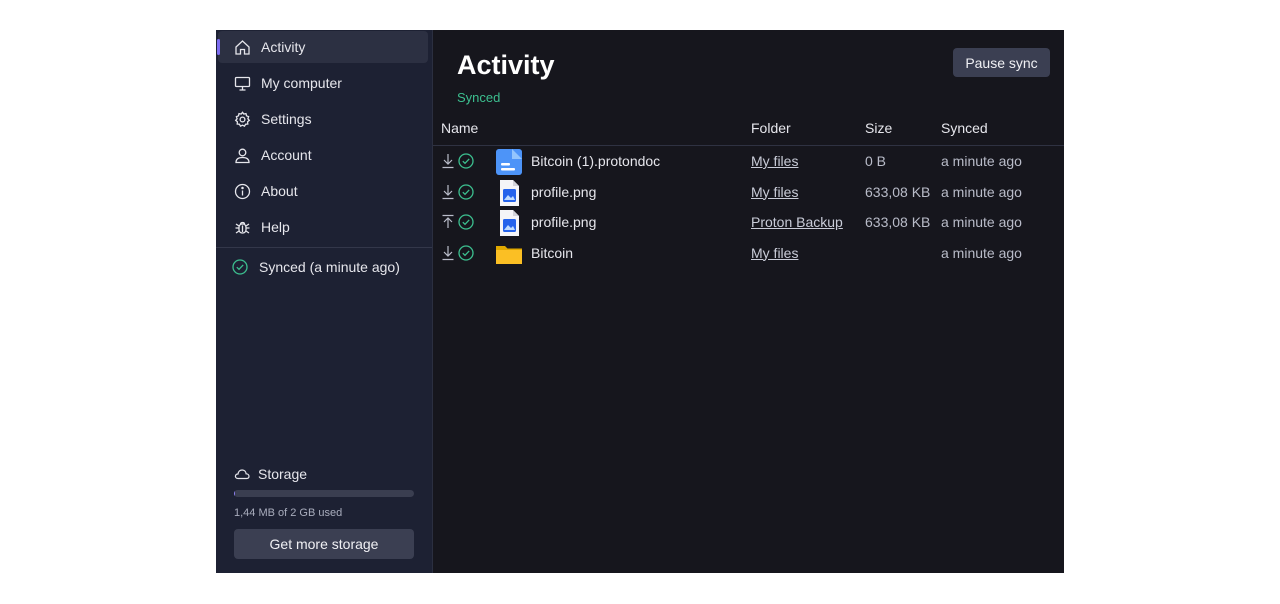 This screenshot has width=1280, height=604. I want to click on folder-link: Proton Backup, so click(797, 222).